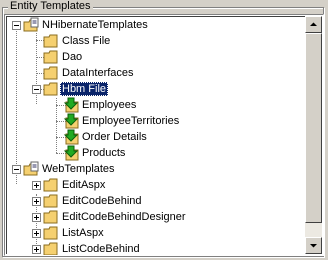  What do you see at coordinates (72, 57) in the screenshot?
I see `tree-node-label: Dao` at bounding box center [72, 57].